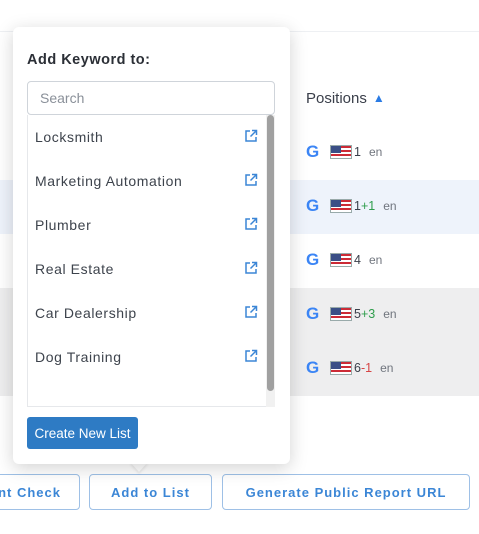  Describe the element at coordinates (74, 269) in the screenshot. I see `list-item-label: Real Estate` at that location.